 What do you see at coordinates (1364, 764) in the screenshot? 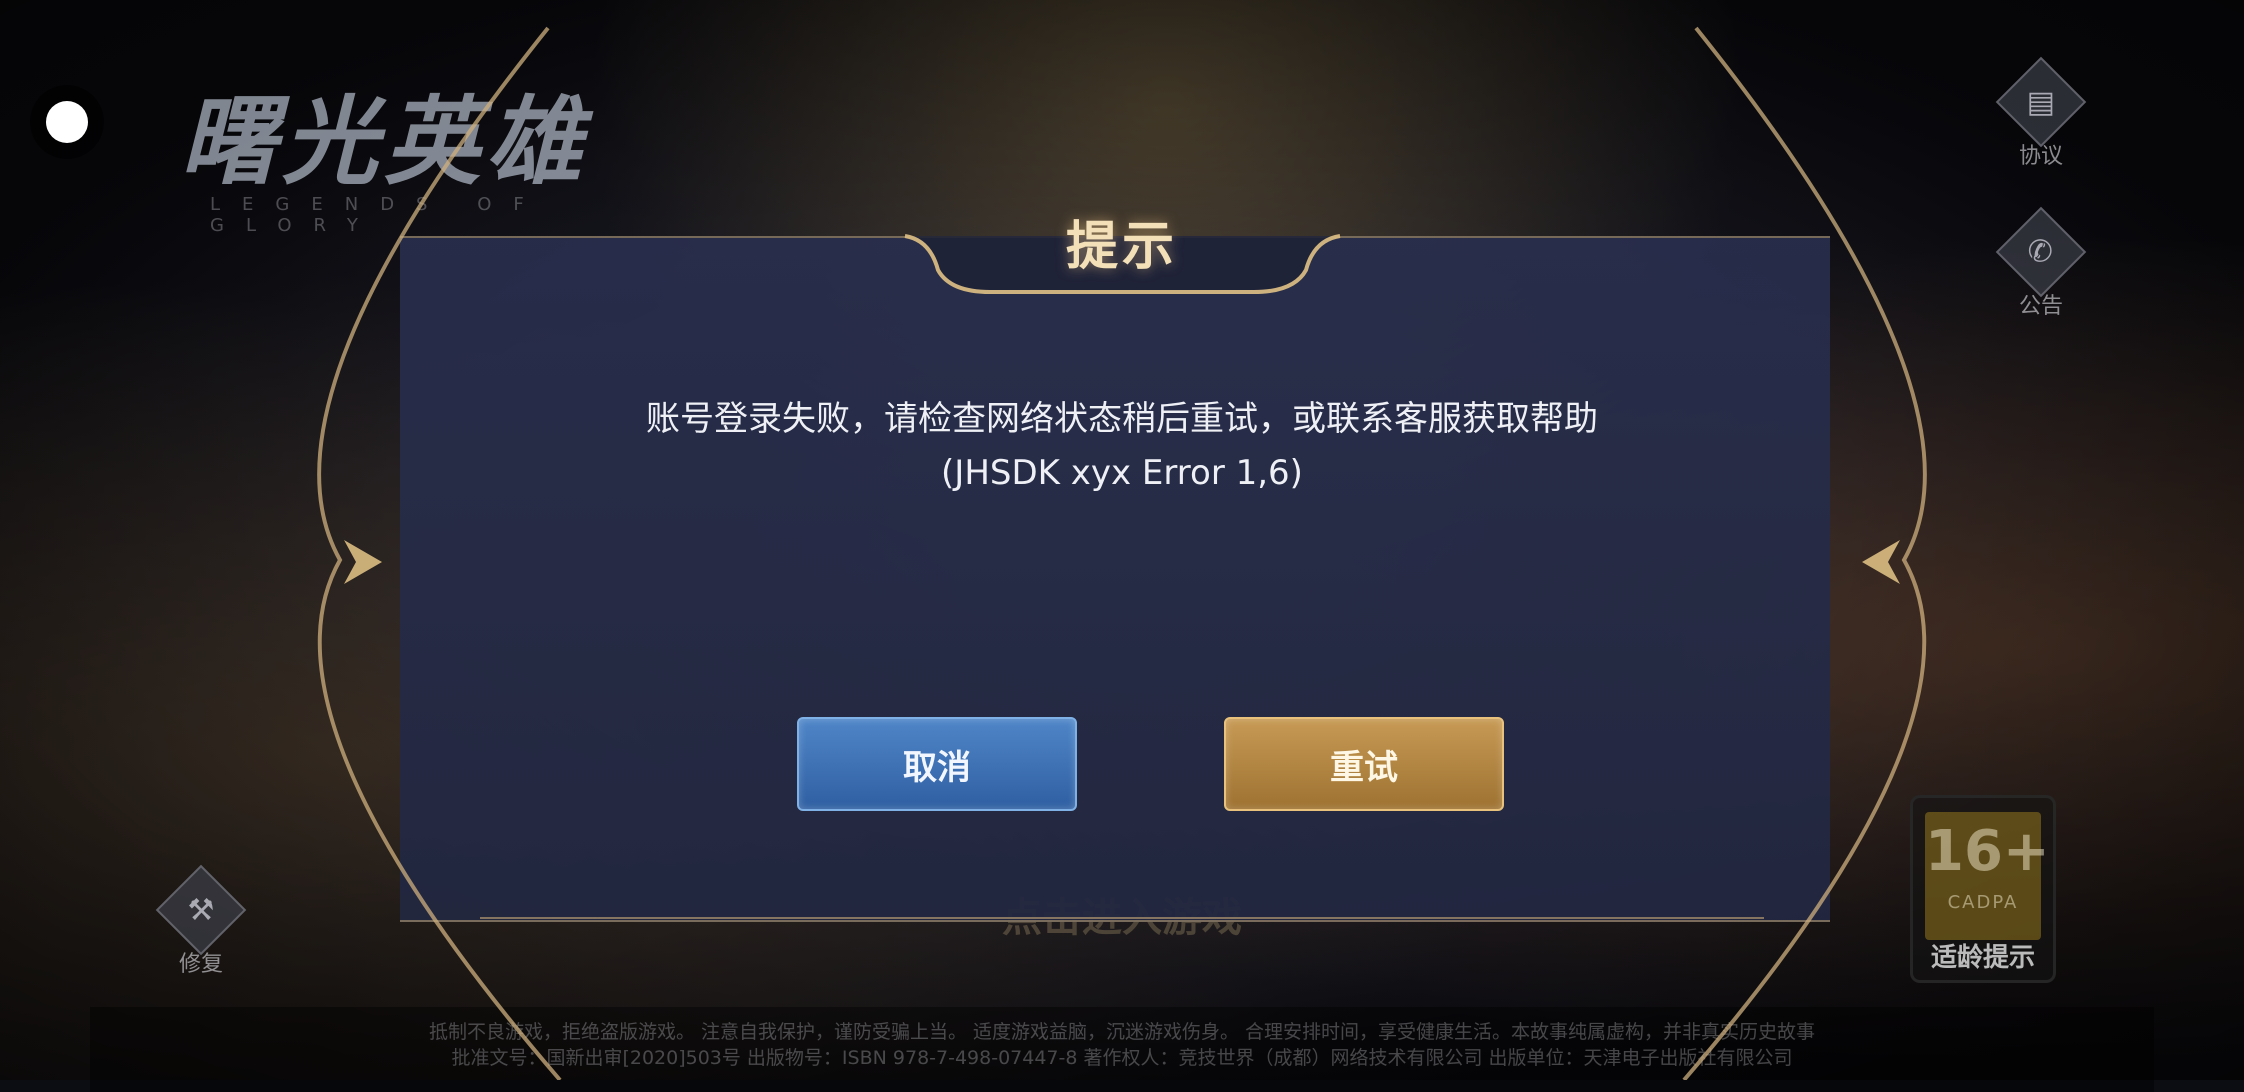
I see `retry-button: 重试` at bounding box center [1364, 764].